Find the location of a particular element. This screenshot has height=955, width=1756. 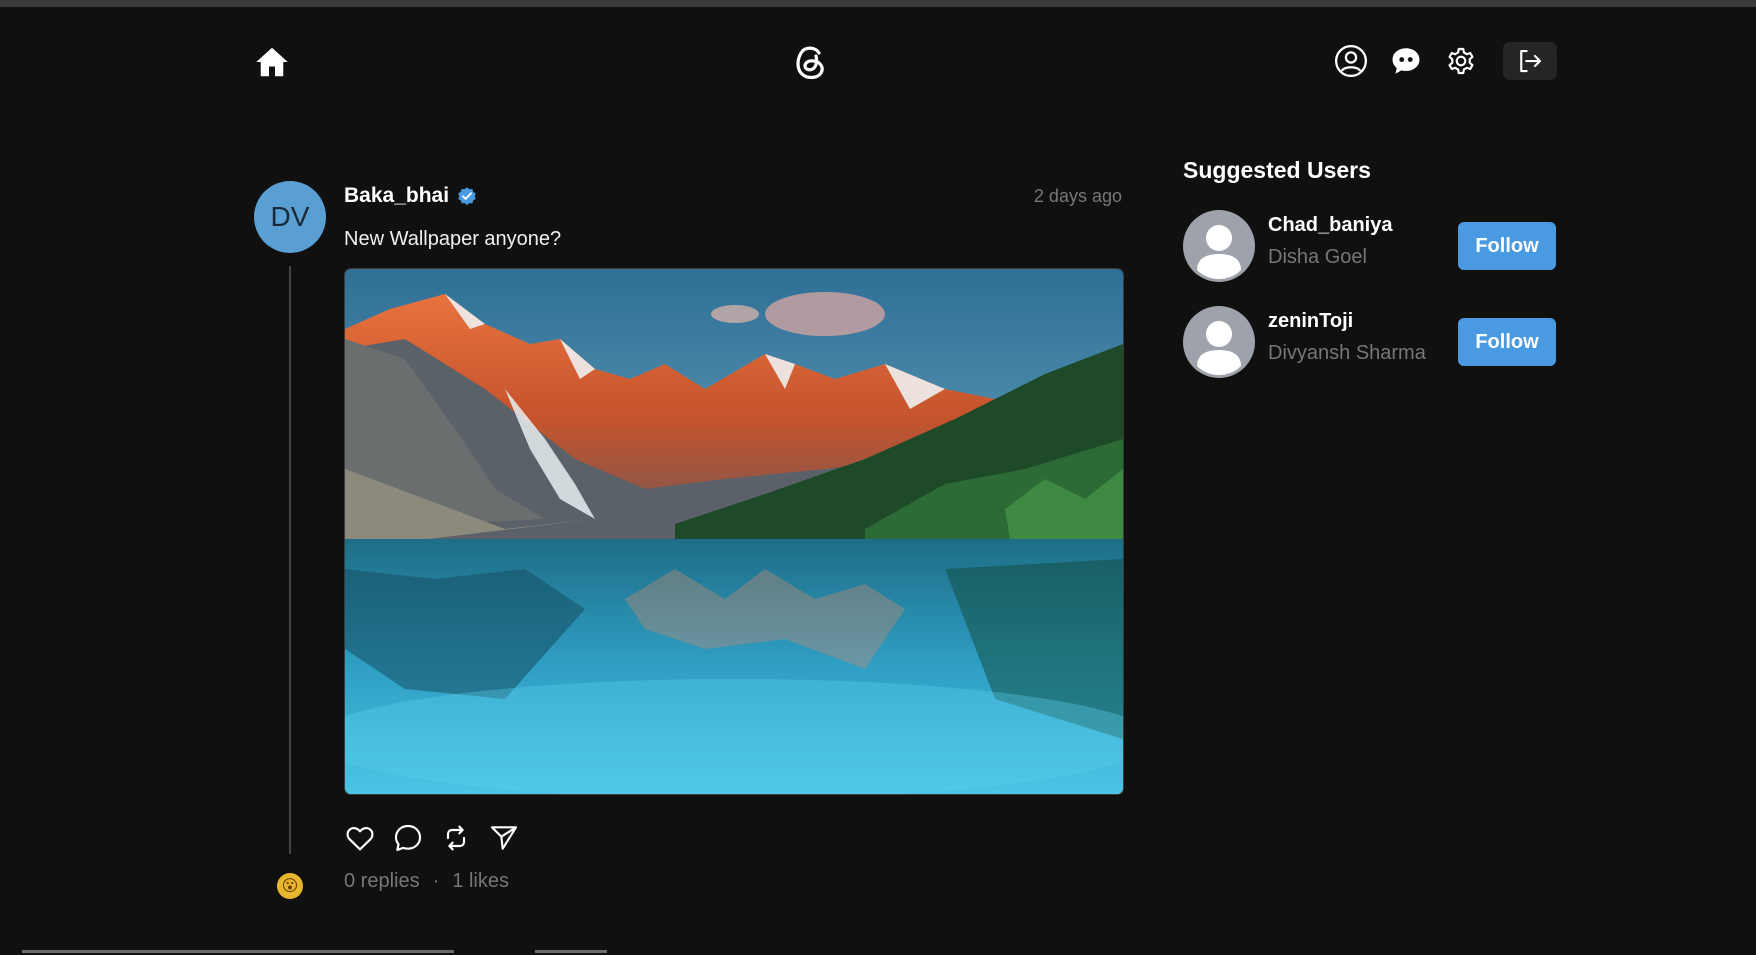

logout-button is located at coordinates (1530, 61).